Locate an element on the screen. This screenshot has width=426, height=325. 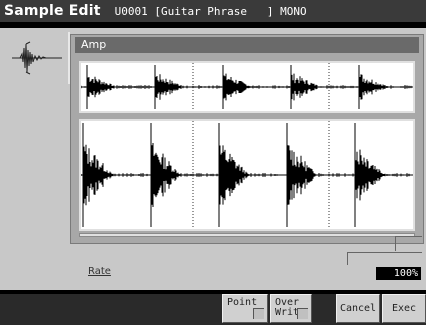
function-keys: Point Over Write Cancel Exec is located at coordinates (213, 309).